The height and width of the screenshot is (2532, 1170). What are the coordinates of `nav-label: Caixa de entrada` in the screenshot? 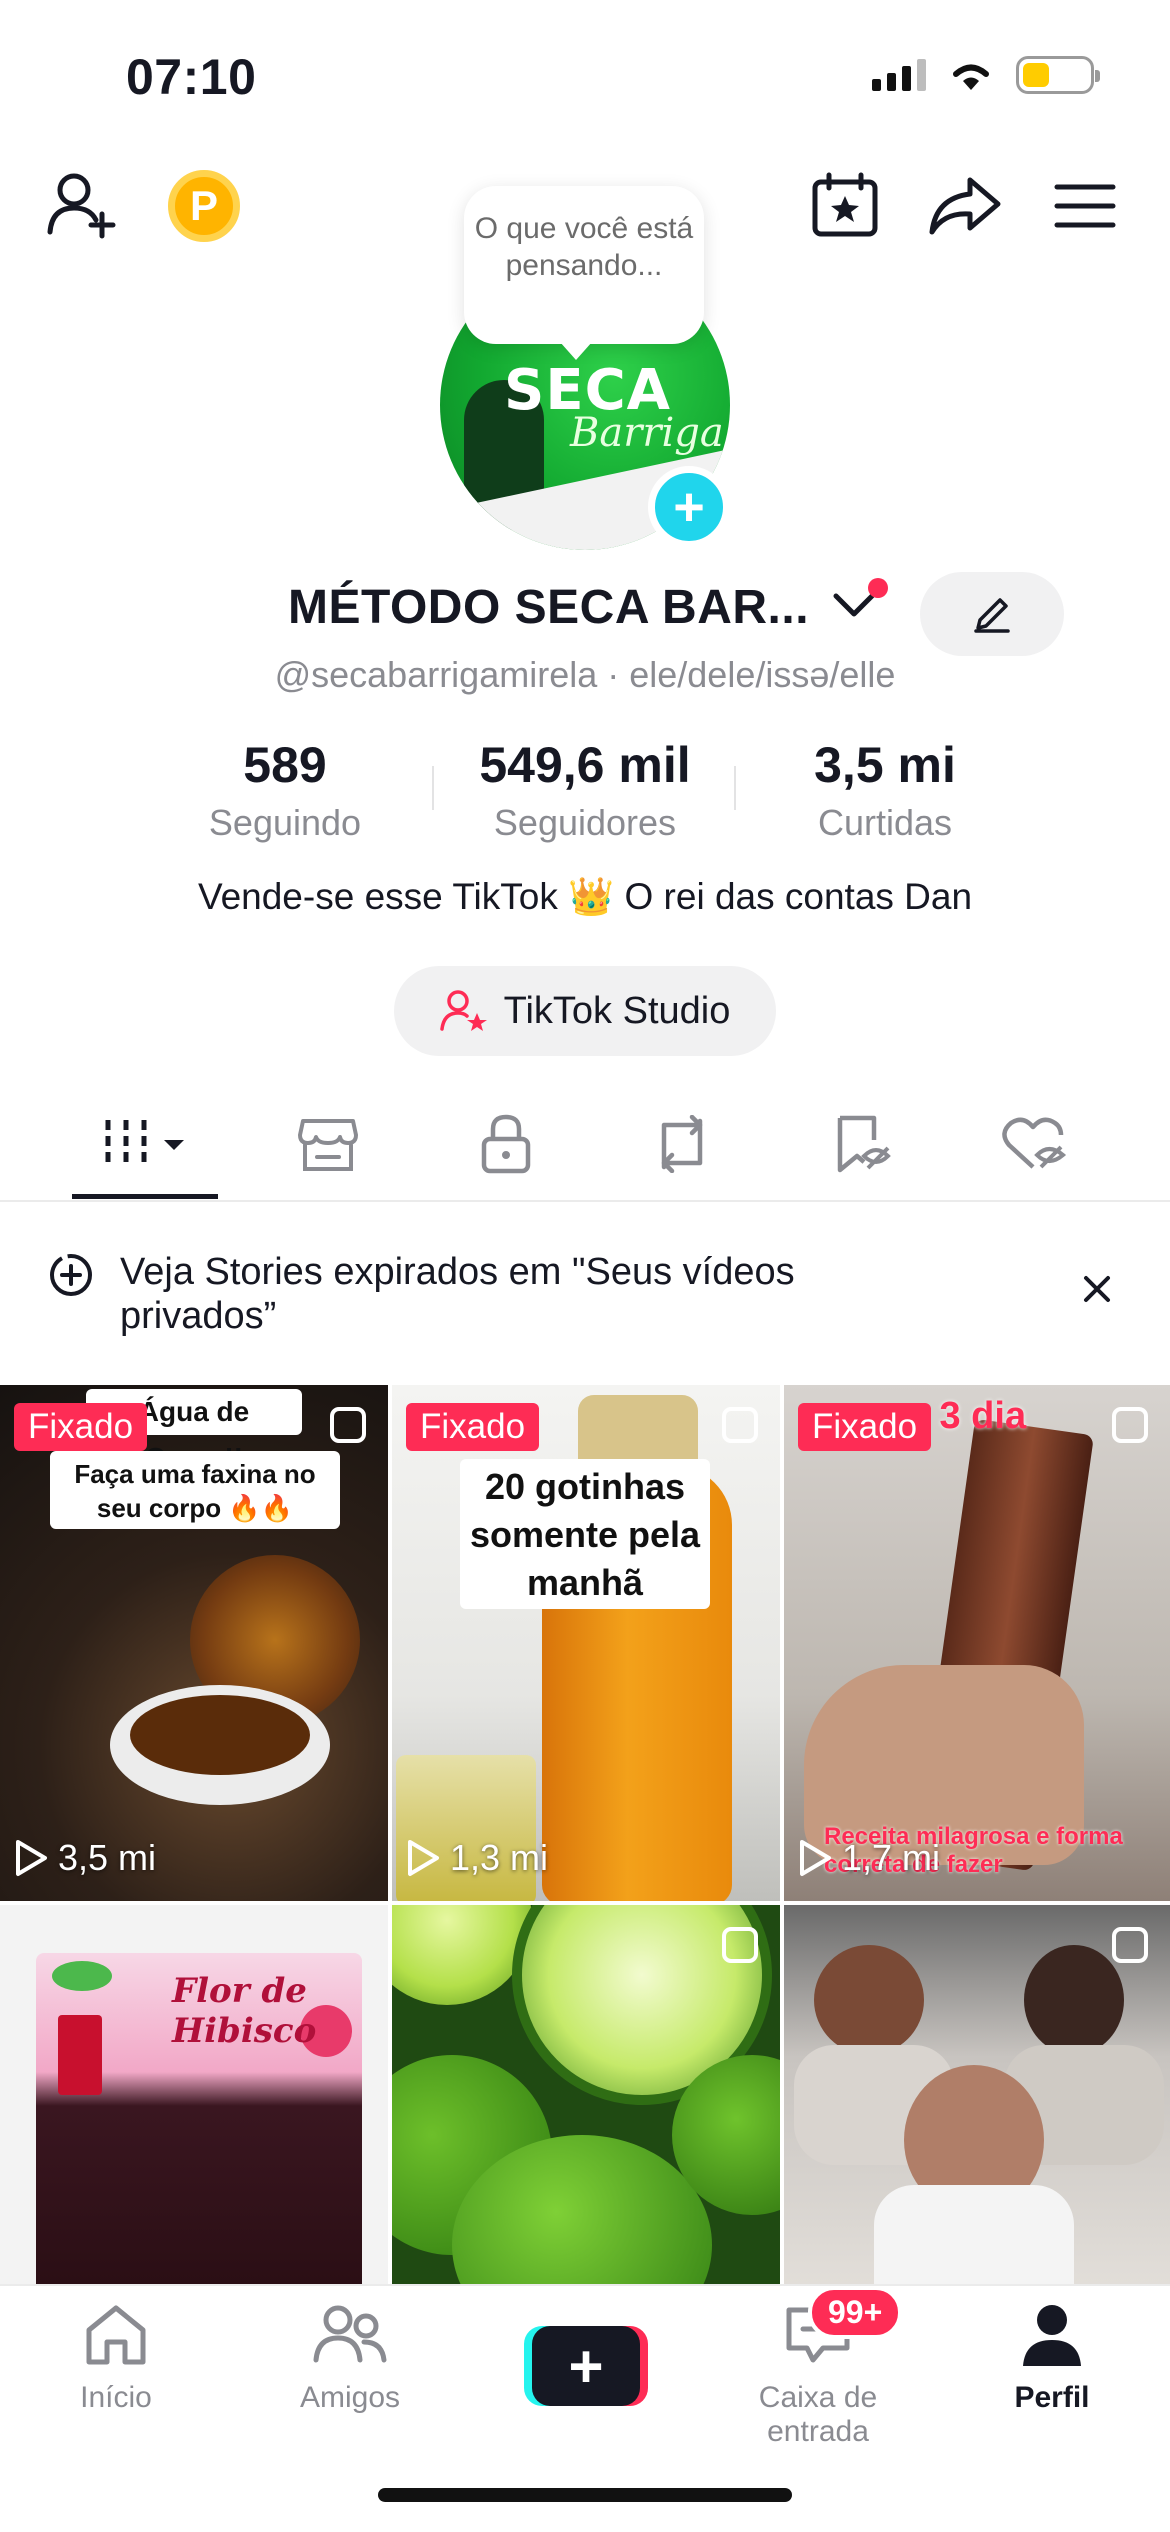 It's located at (818, 2414).